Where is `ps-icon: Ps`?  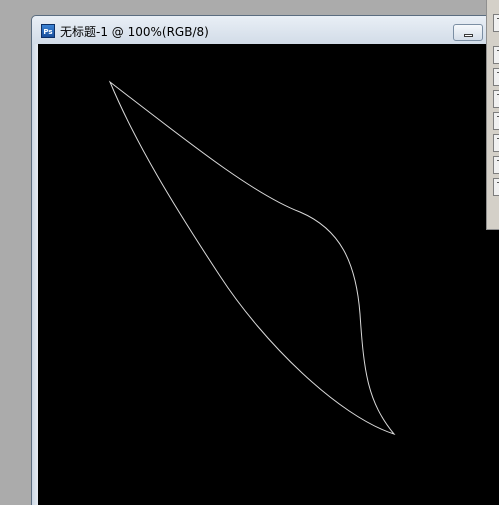 ps-icon: Ps is located at coordinates (48, 31).